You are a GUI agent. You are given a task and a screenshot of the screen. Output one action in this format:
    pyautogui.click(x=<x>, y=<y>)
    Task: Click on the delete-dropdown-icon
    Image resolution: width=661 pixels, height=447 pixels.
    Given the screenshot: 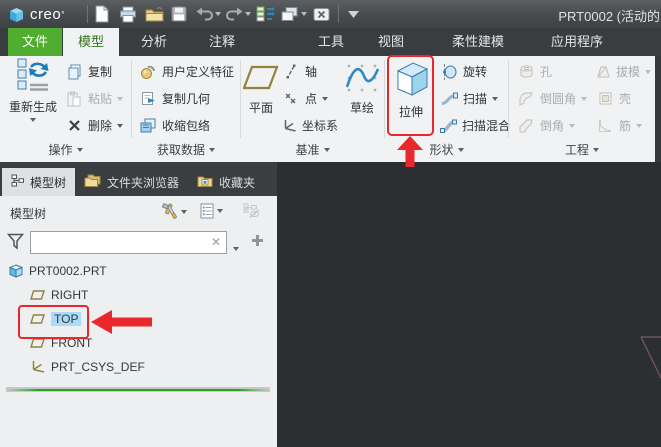 What is the action you would take?
    pyautogui.click(x=120, y=125)
    